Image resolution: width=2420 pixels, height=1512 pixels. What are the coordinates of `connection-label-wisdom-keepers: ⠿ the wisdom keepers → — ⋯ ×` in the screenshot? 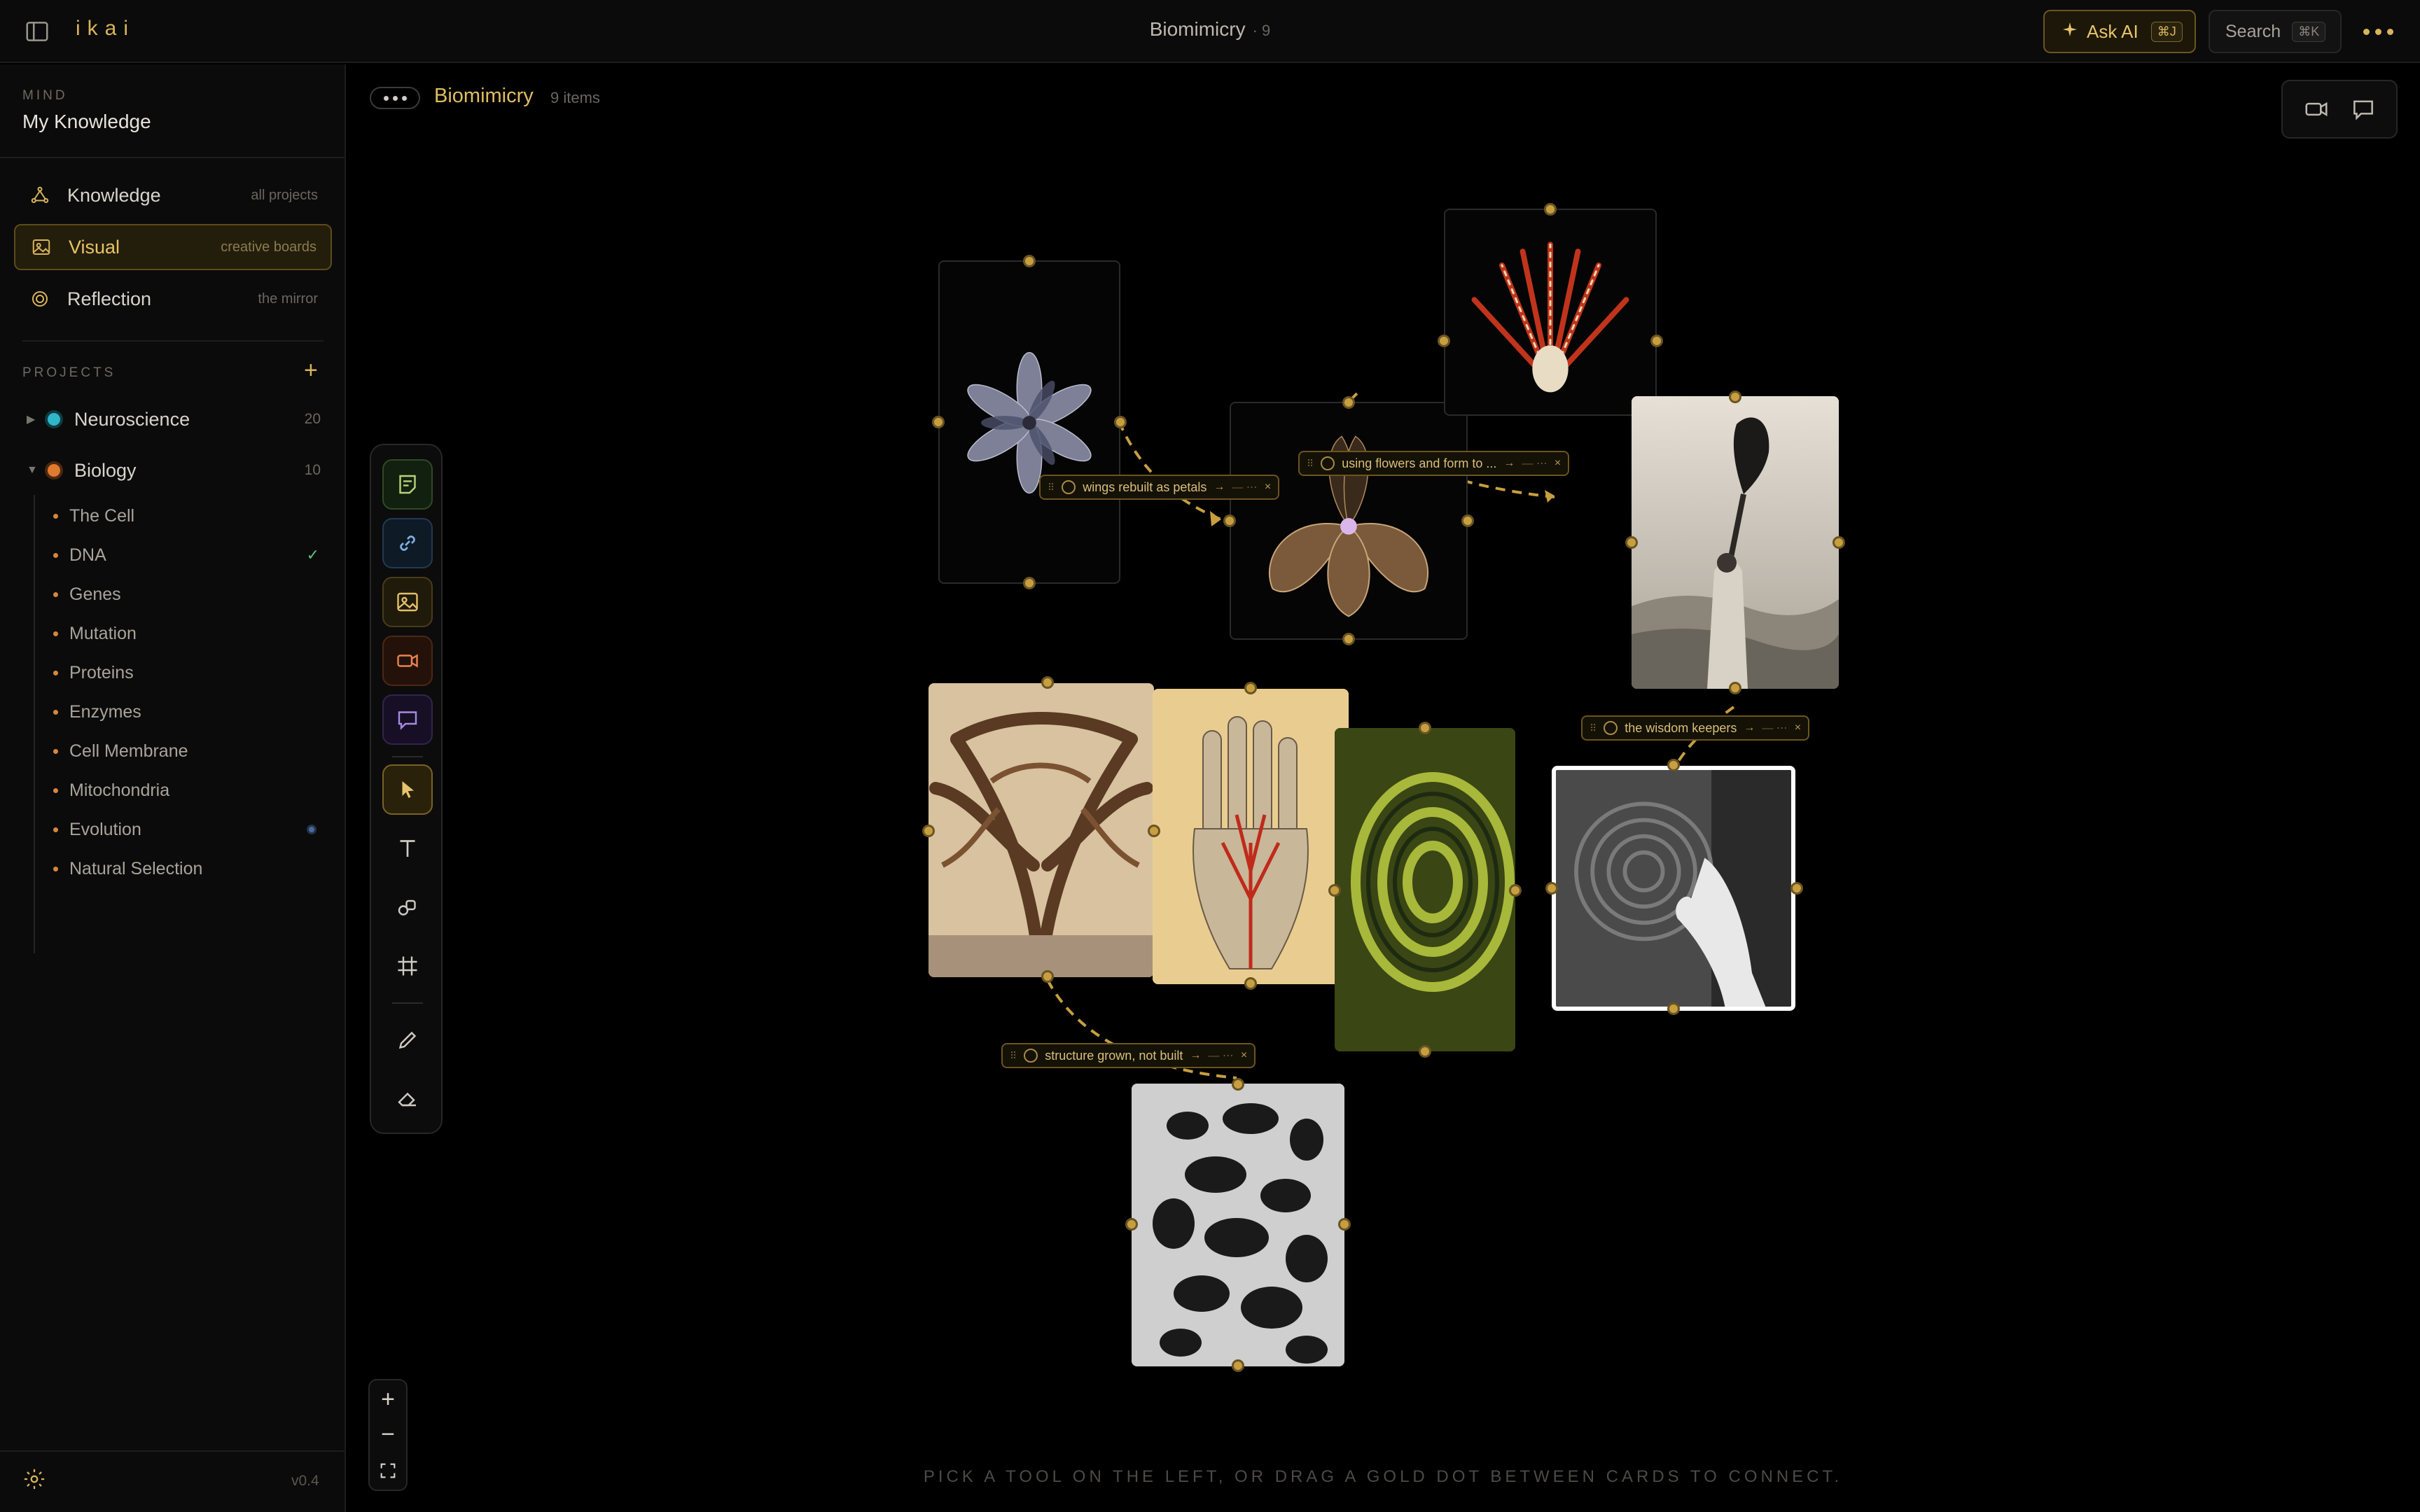 It's located at (1695, 728).